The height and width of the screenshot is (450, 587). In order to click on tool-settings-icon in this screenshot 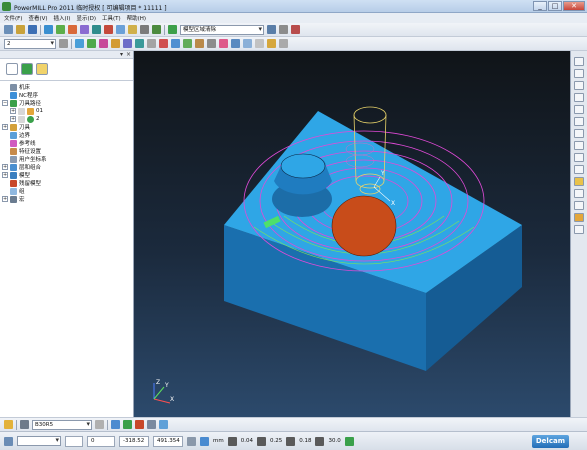, I will do `click(151, 424)`.